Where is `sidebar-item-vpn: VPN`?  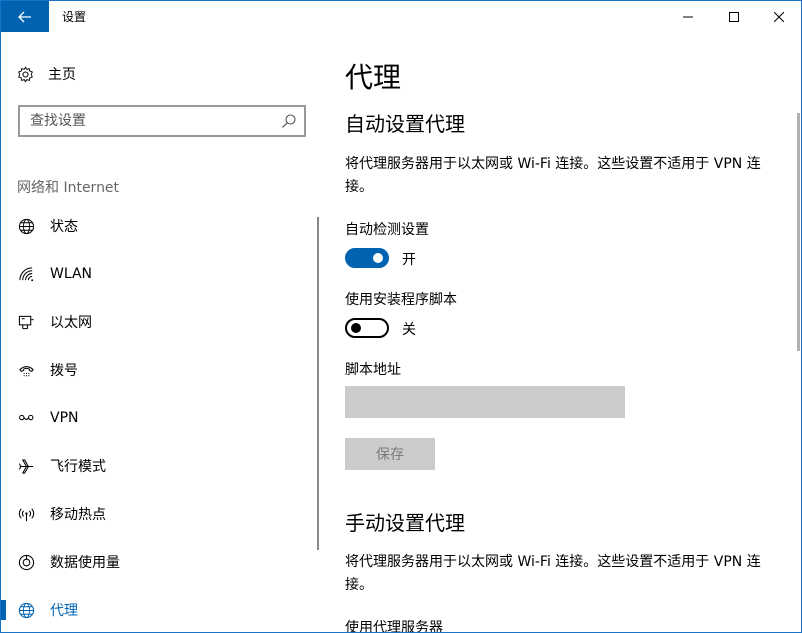
sidebar-item-vpn: VPN is located at coordinates (160, 418).